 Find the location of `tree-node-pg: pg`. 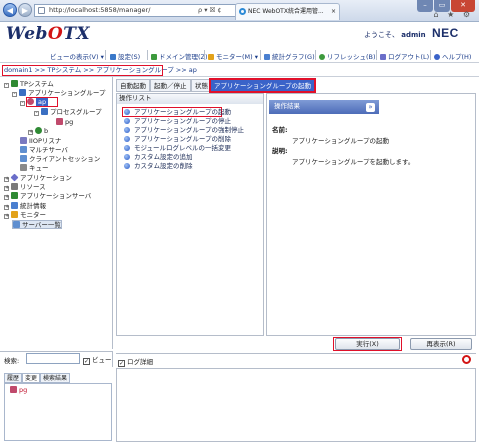

tree-node-pg: pg is located at coordinates (64, 122).